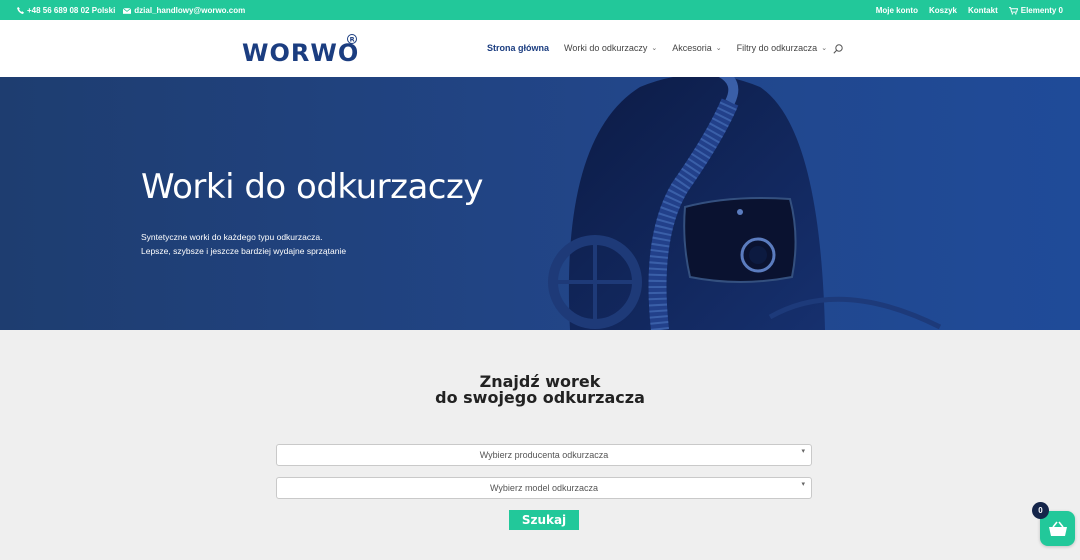 This screenshot has height=560, width=1080. I want to click on hero-title: Worki do odkurzaczy, so click(312, 187).